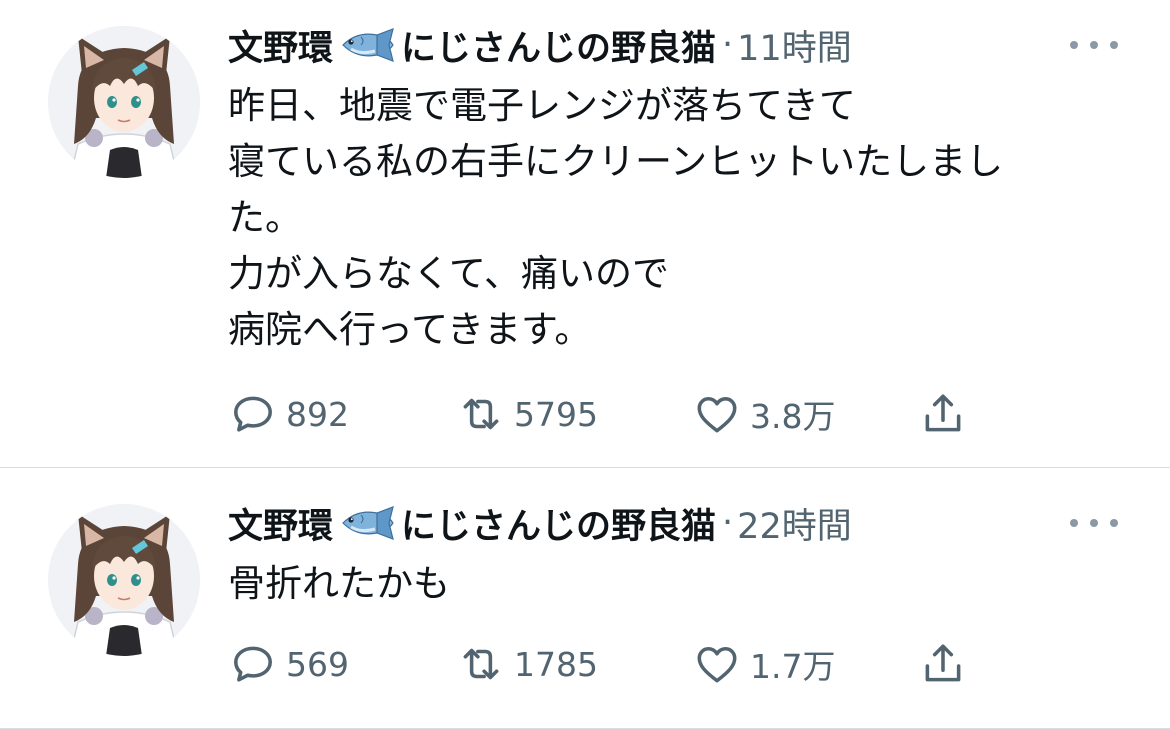 Image resolution: width=1170 pixels, height=729 pixels. I want to click on like-count: 1.7万, so click(793, 666).